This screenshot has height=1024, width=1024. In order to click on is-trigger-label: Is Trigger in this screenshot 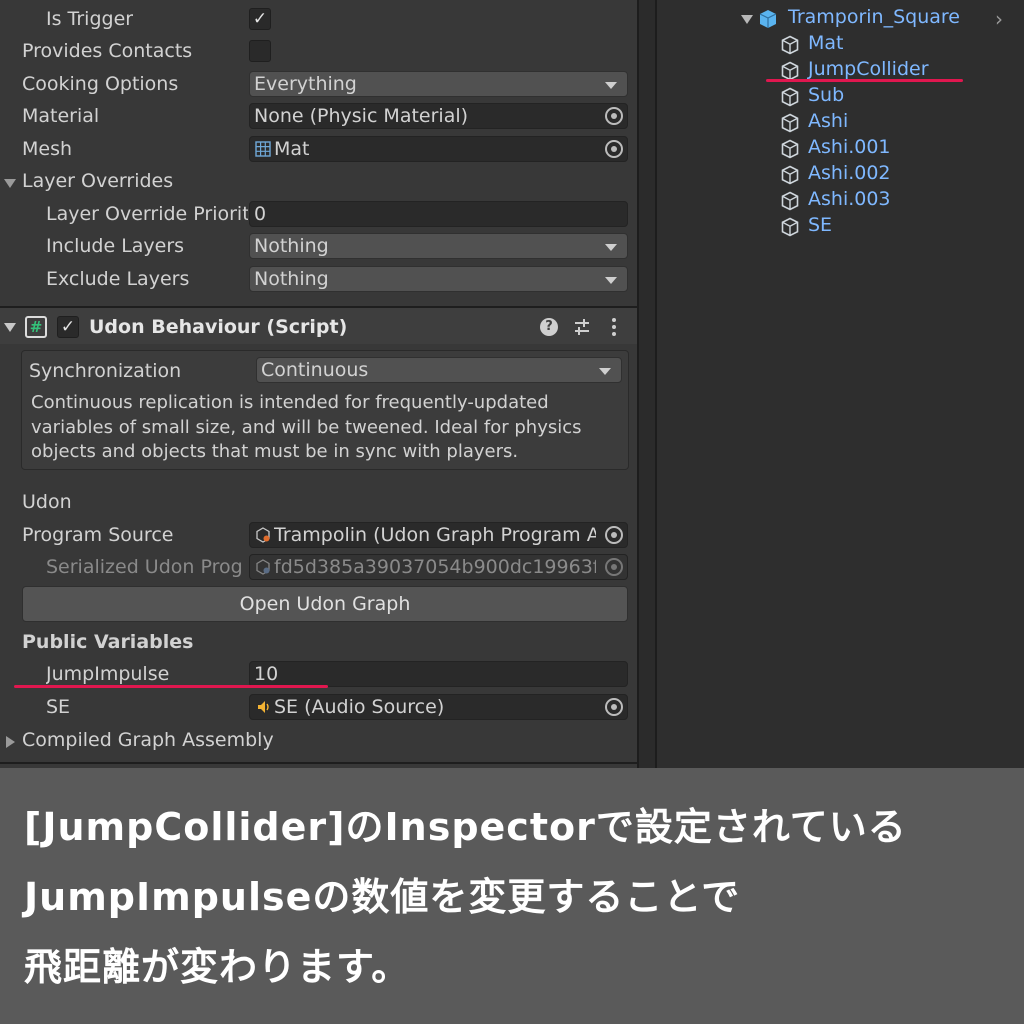, I will do `click(90, 19)`.